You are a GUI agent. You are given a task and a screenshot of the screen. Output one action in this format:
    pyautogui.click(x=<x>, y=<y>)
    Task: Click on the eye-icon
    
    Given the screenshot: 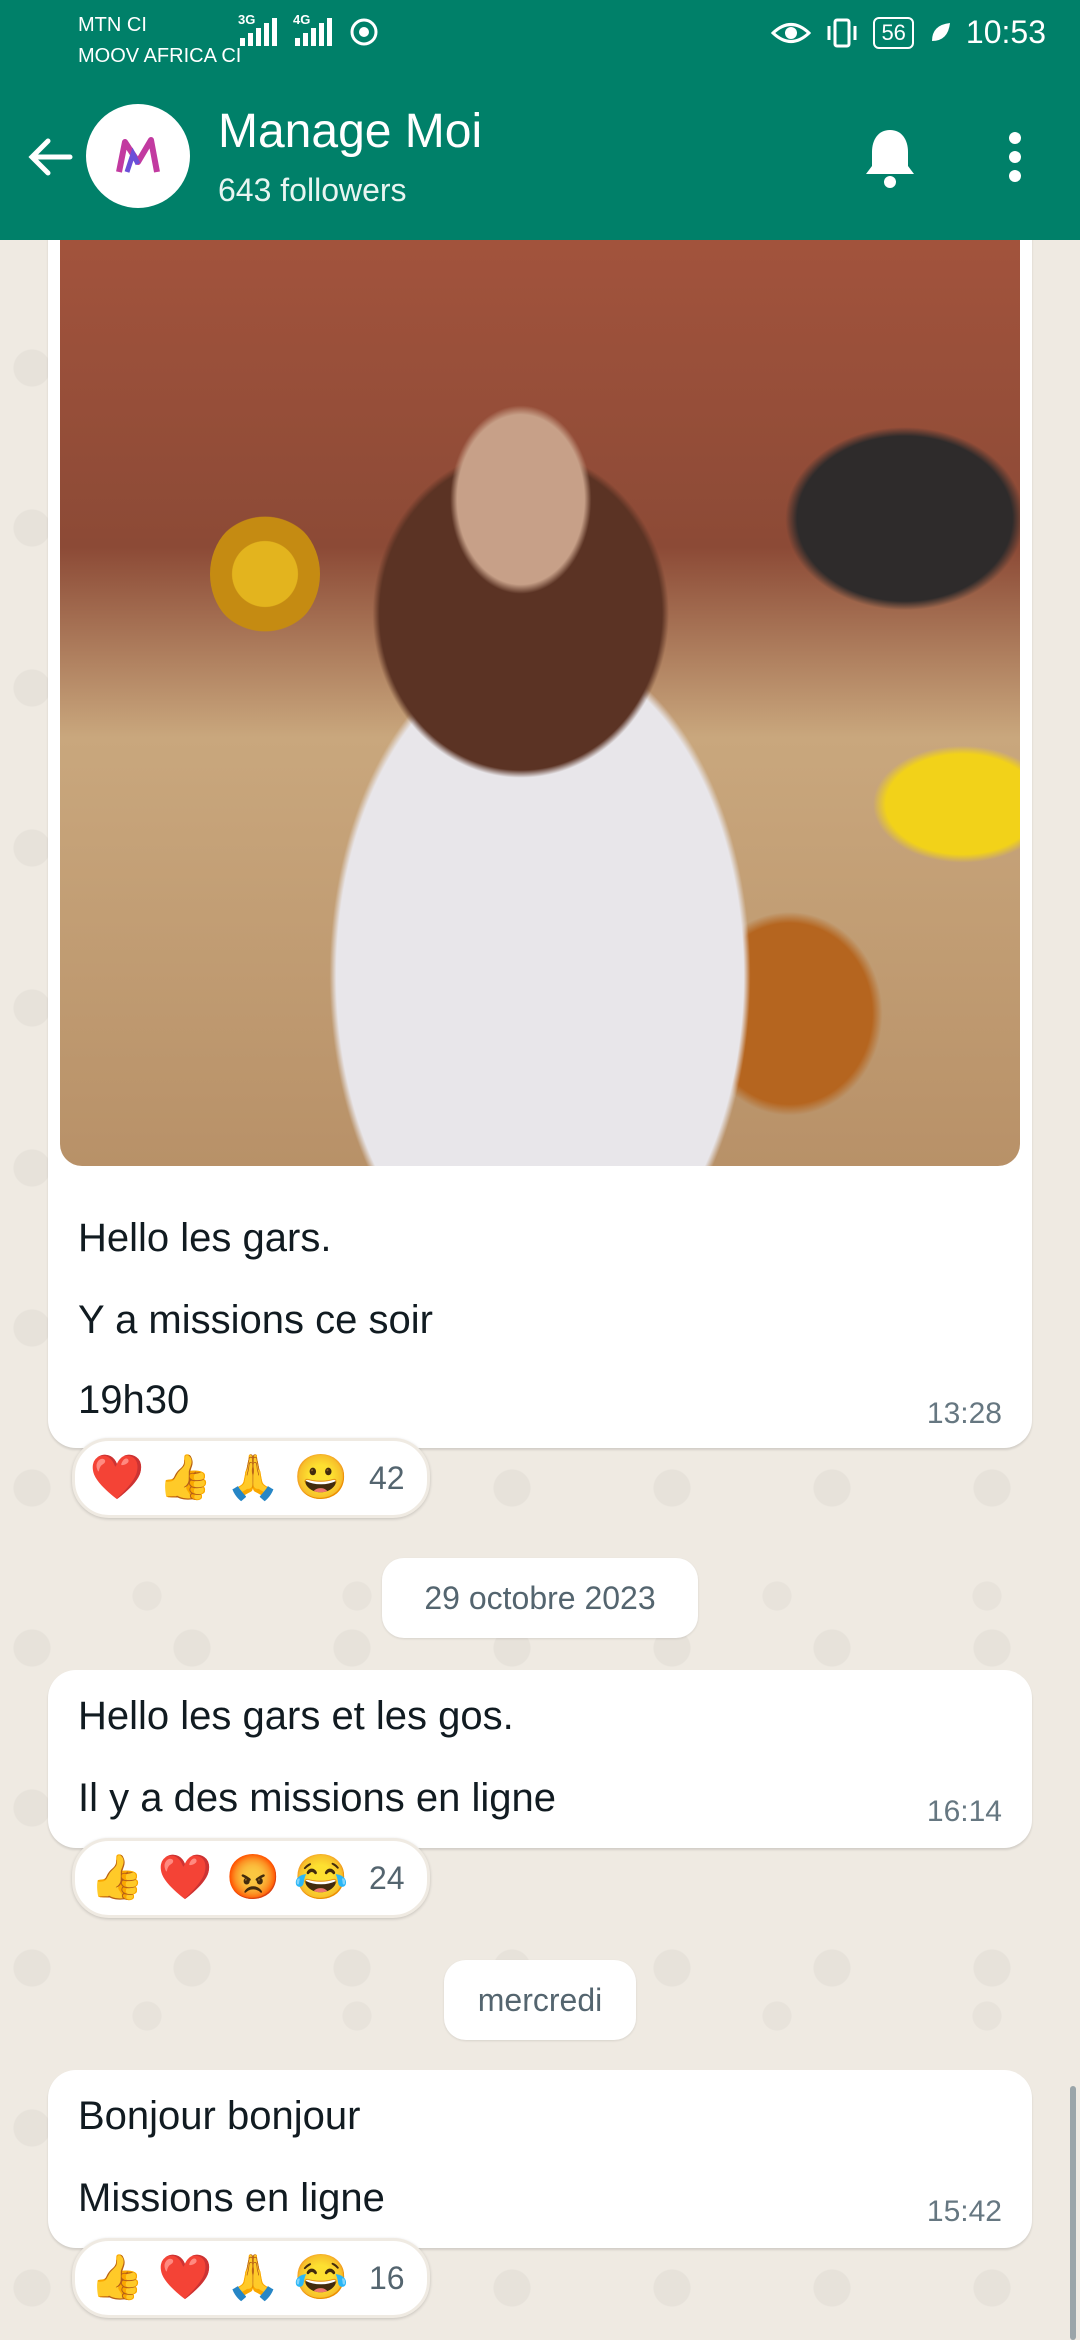 What is the action you would take?
    pyautogui.click(x=791, y=32)
    